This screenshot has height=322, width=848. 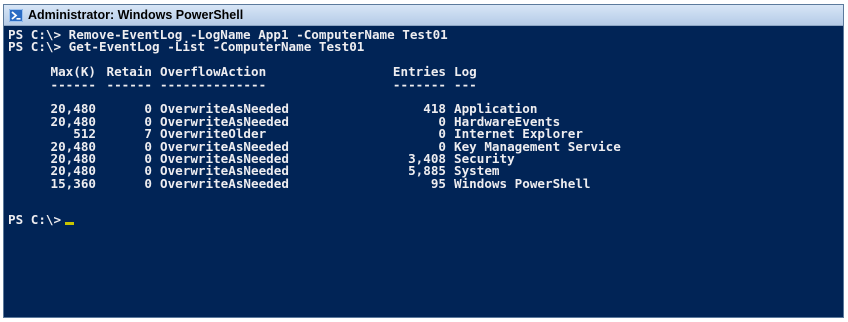 What do you see at coordinates (438, 183) in the screenshot?
I see `cell-entries: 95` at bounding box center [438, 183].